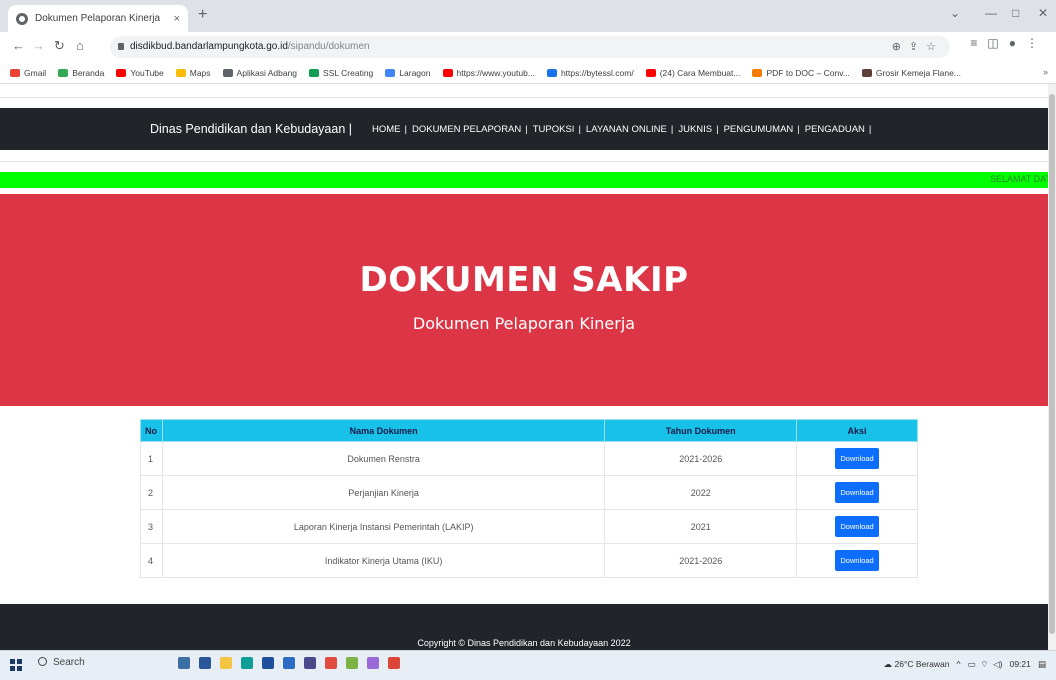  What do you see at coordinates (978, 43) in the screenshot?
I see `reading-list-icon: ≡` at bounding box center [978, 43].